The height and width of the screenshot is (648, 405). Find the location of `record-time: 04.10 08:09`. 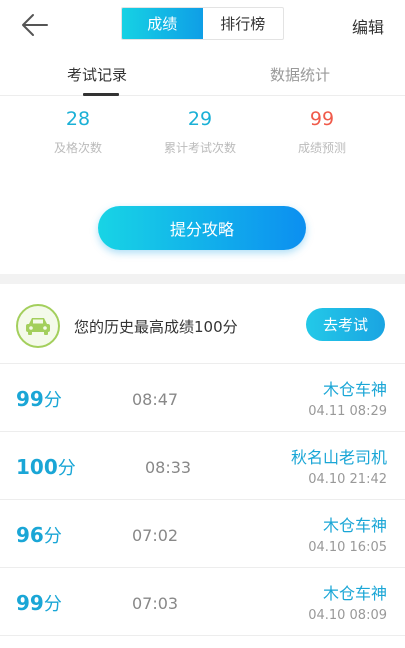

record-time: 04.10 08:09 is located at coordinates (347, 615).